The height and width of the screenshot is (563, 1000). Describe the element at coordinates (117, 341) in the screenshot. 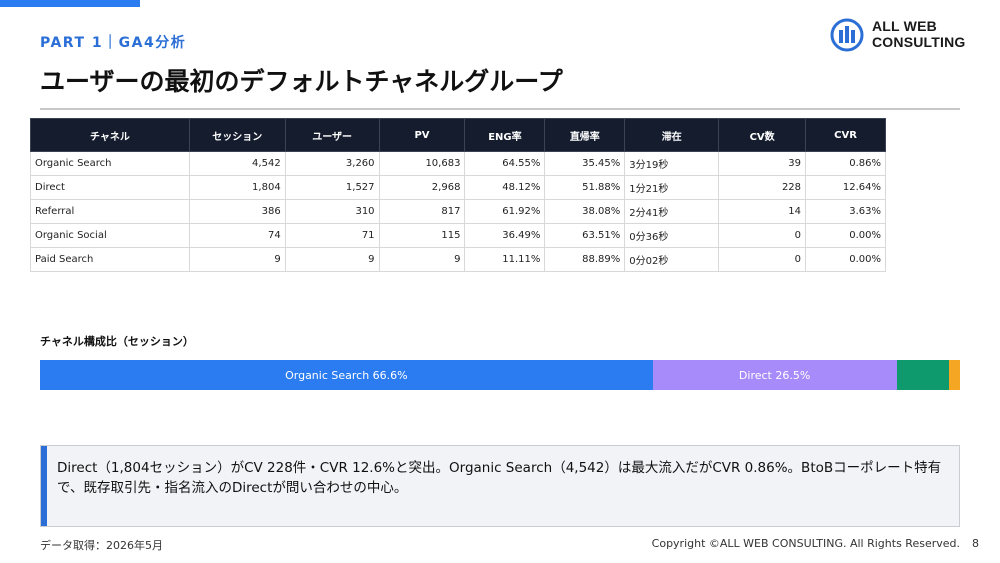

I see `composition-label: チャネル構成比（セッション）` at that location.